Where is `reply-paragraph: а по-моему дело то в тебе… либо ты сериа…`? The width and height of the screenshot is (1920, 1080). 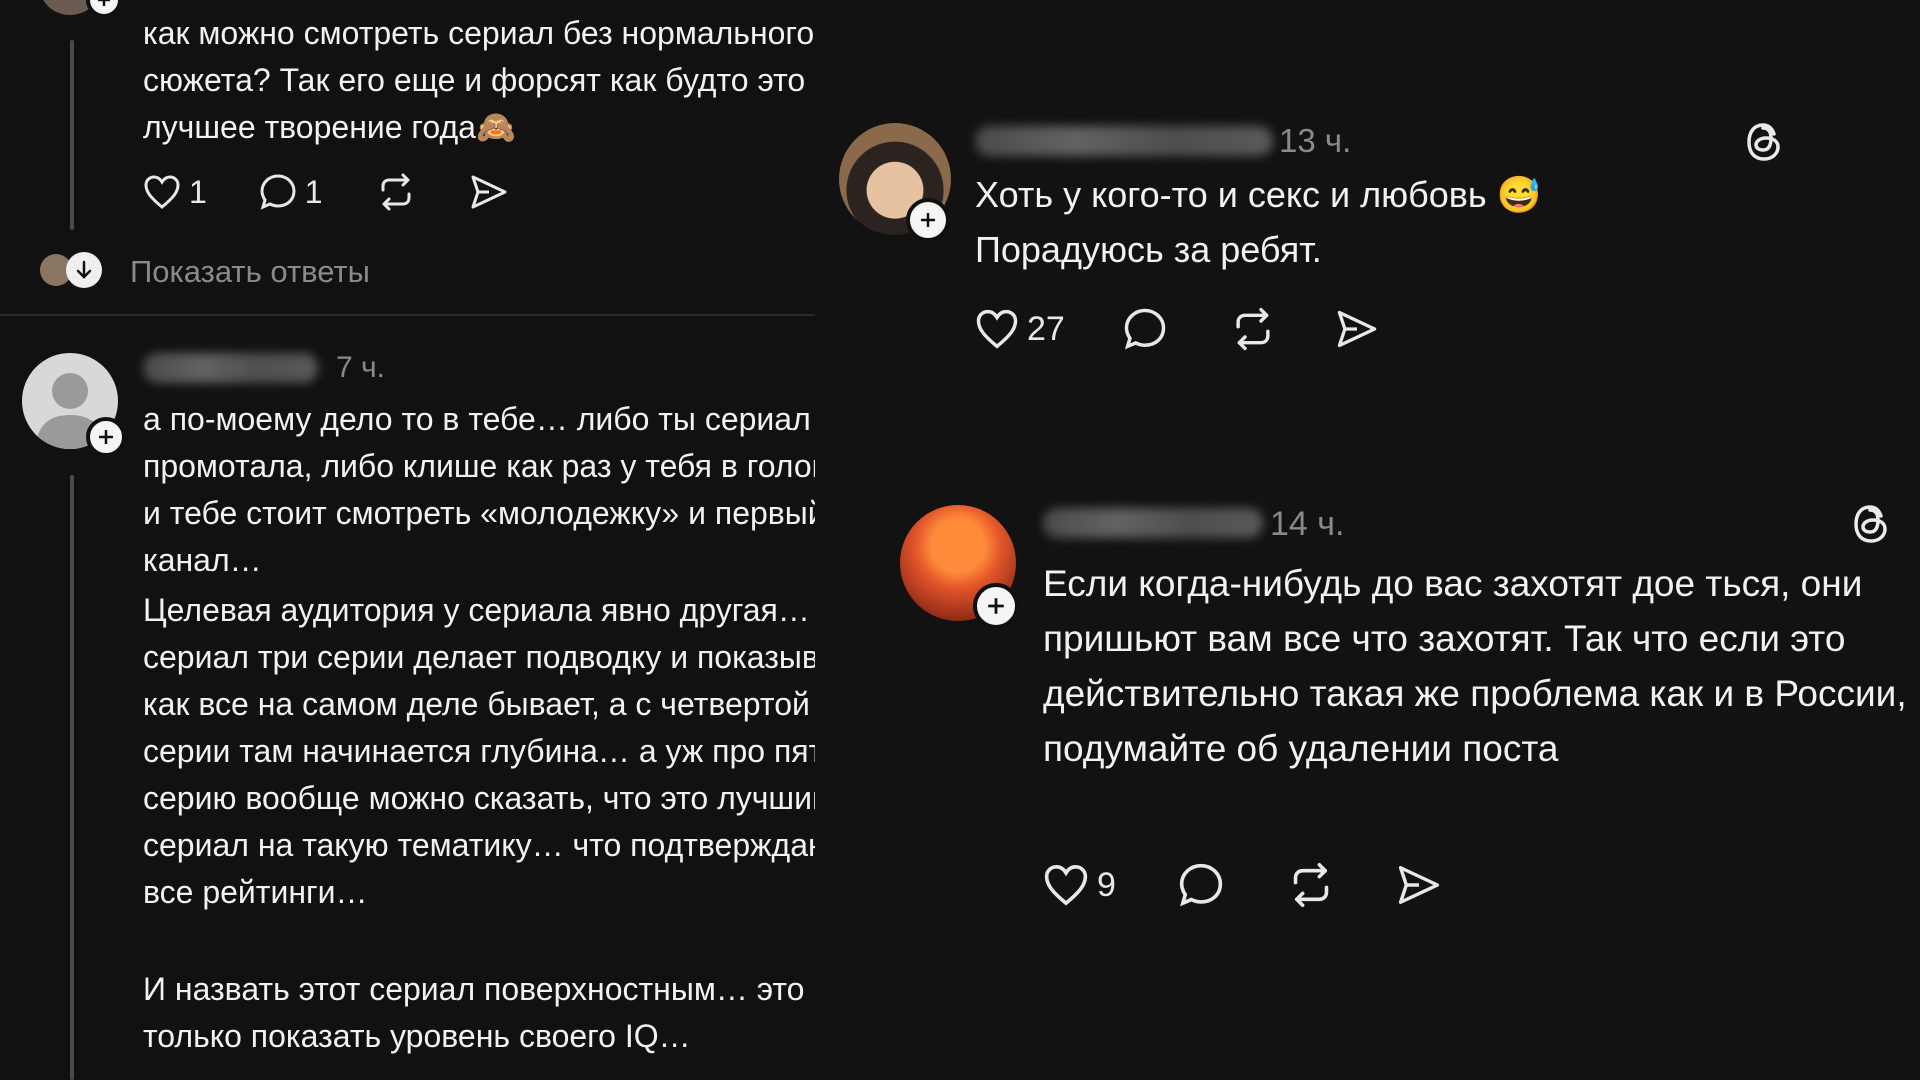
reply-paragraph: а по-моему дело то в тебе… либо ты сериа… is located at coordinates (495, 489).